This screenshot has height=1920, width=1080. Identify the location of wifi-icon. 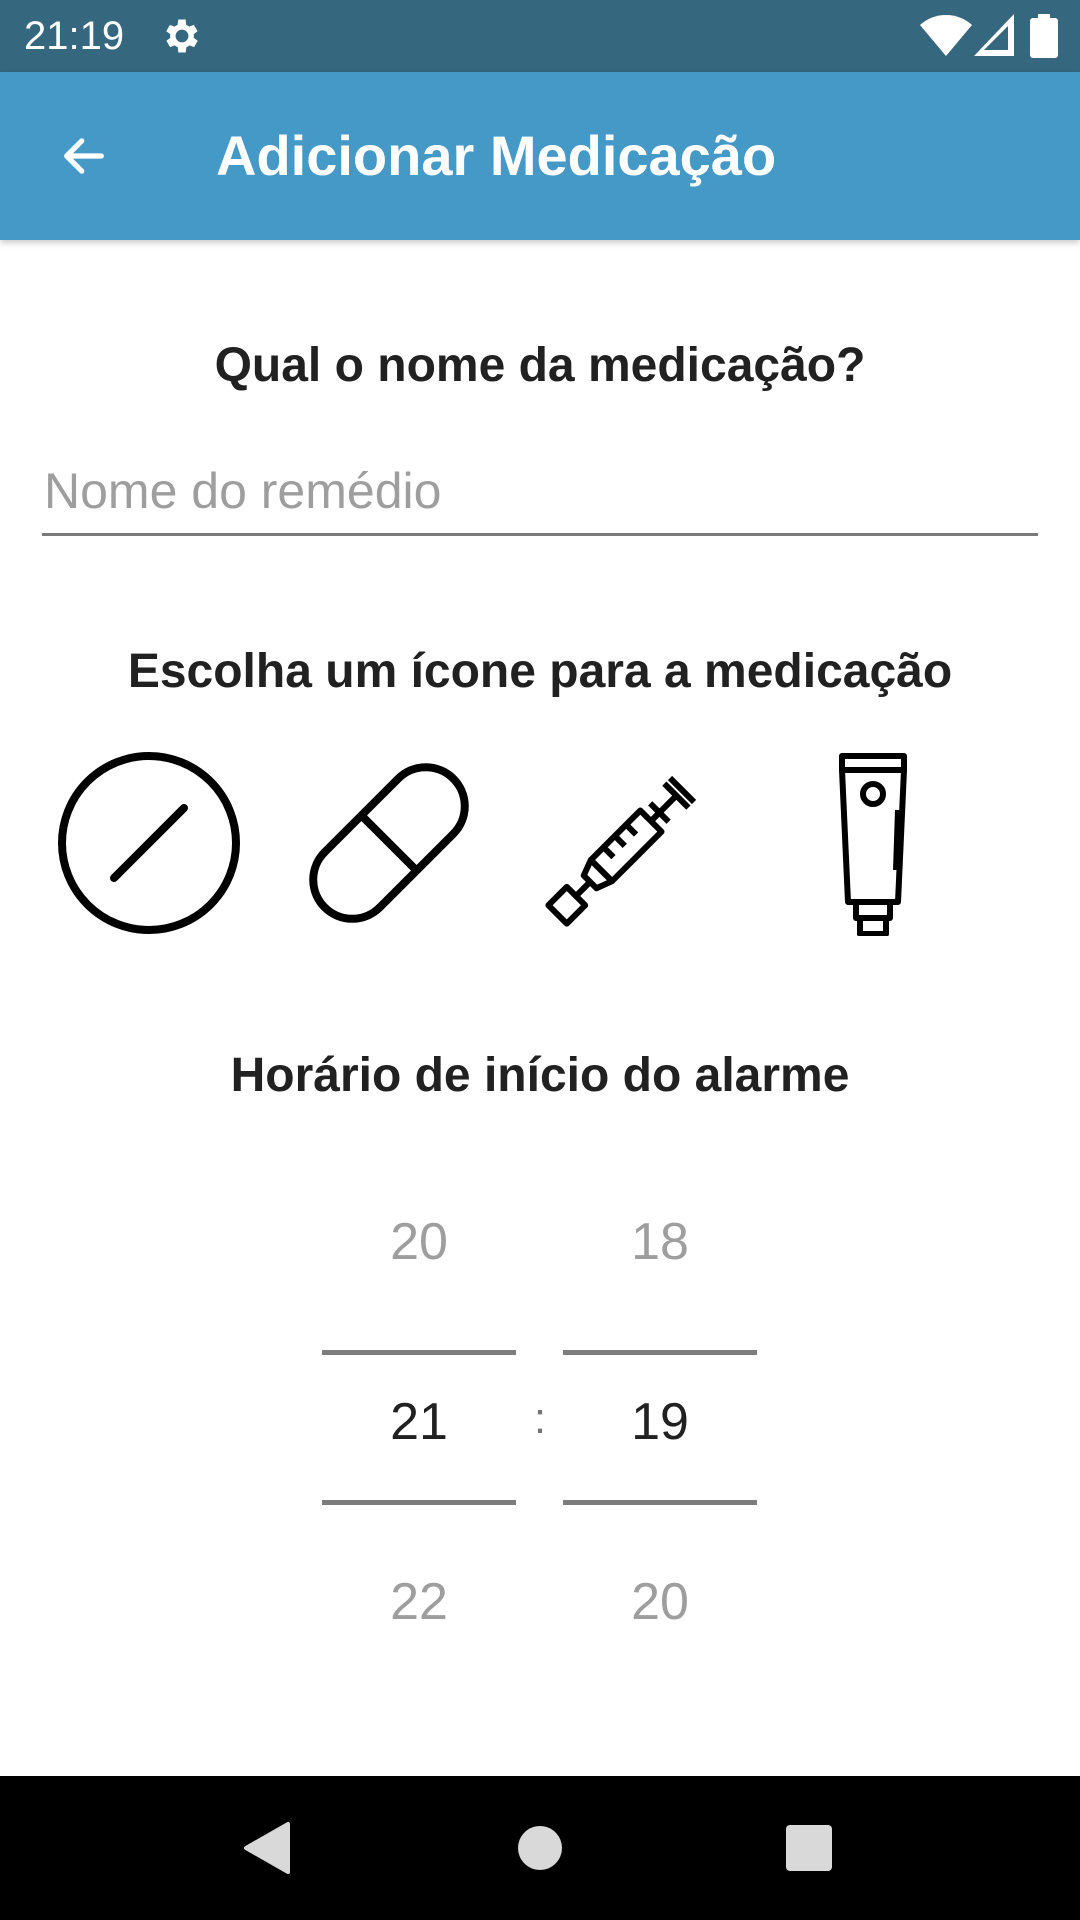
(946, 35).